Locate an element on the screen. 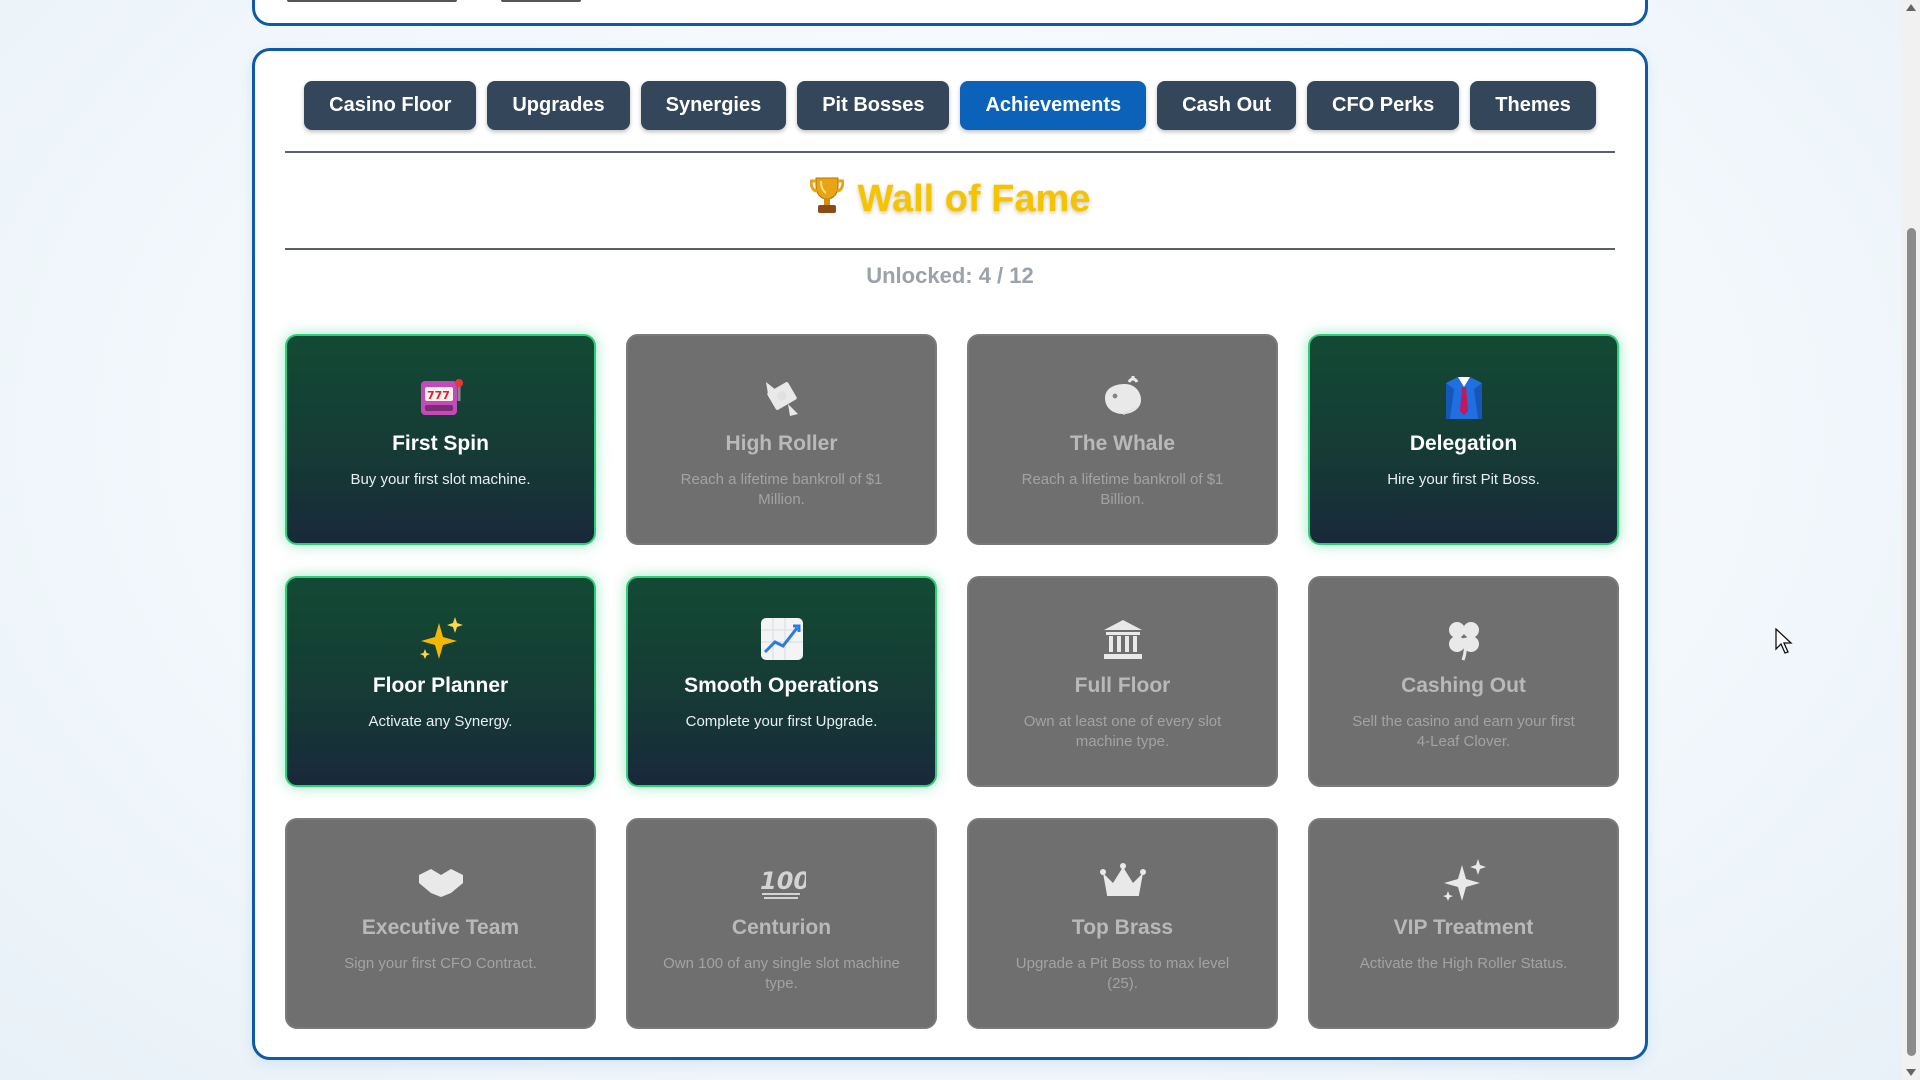  achievement-title: Executive Team is located at coordinates (440, 927).